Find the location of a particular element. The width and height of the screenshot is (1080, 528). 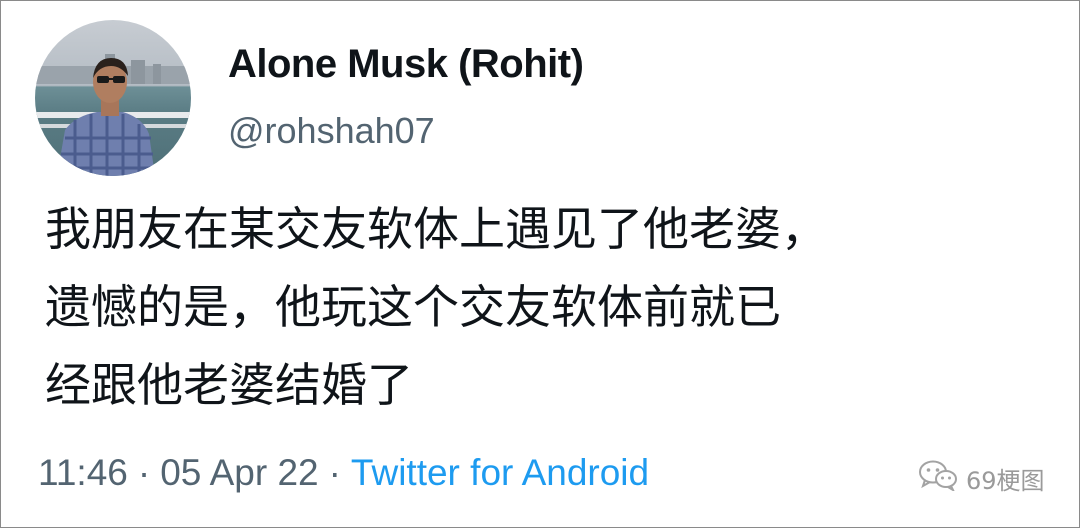

wechat-logo-icon is located at coordinates (938, 478).